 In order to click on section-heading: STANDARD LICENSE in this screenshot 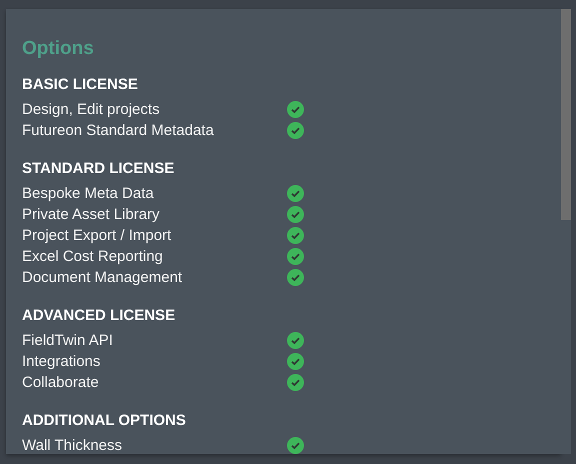, I will do `click(99, 169)`.